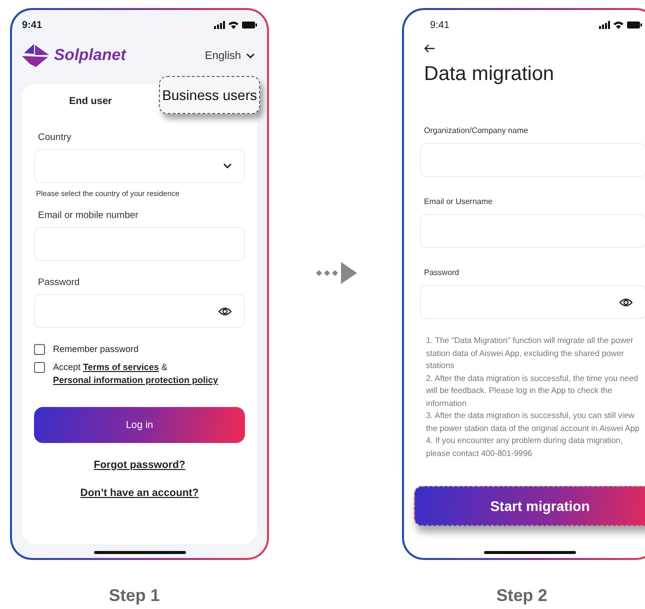  I want to click on select-field, so click(139, 166).